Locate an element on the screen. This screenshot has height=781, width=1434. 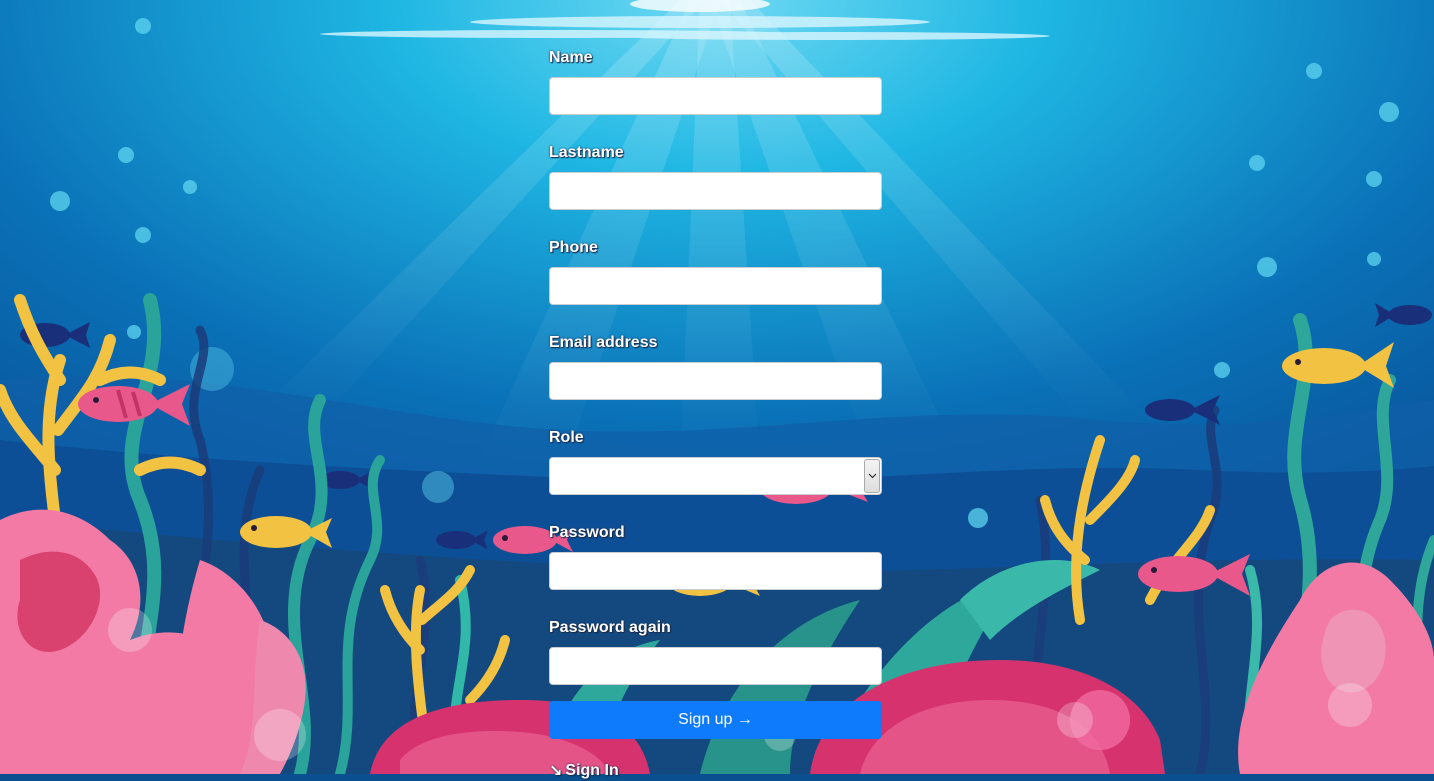
arrow-down-right-icon: ↘ is located at coordinates (556, 771).